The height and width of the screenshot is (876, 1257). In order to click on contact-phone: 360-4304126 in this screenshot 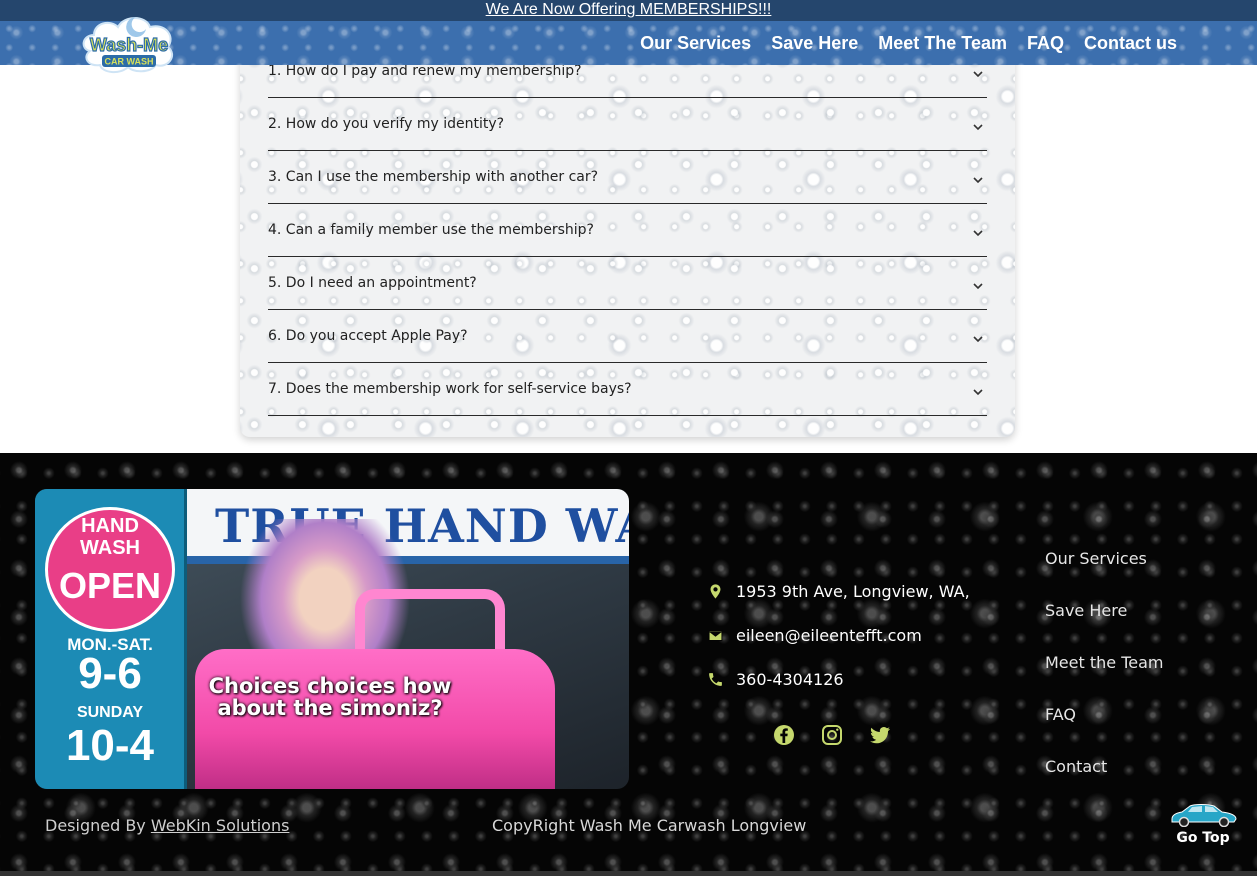, I will do `click(775, 679)`.